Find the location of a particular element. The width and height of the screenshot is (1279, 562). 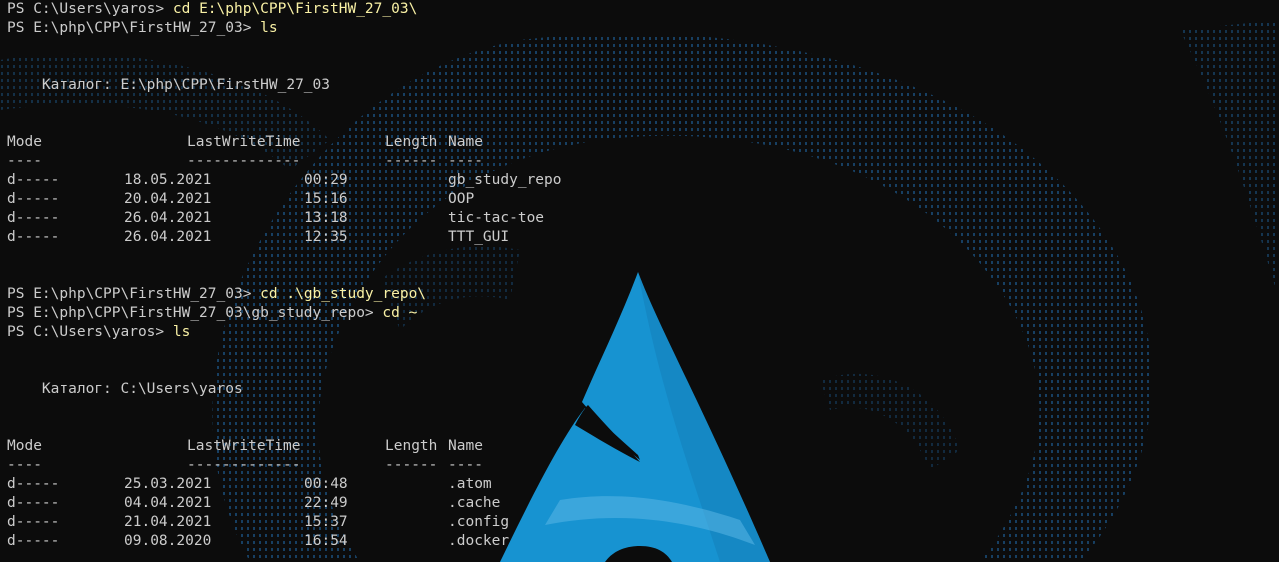

cell-time: 16:54 is located at coordinates (326, 541).